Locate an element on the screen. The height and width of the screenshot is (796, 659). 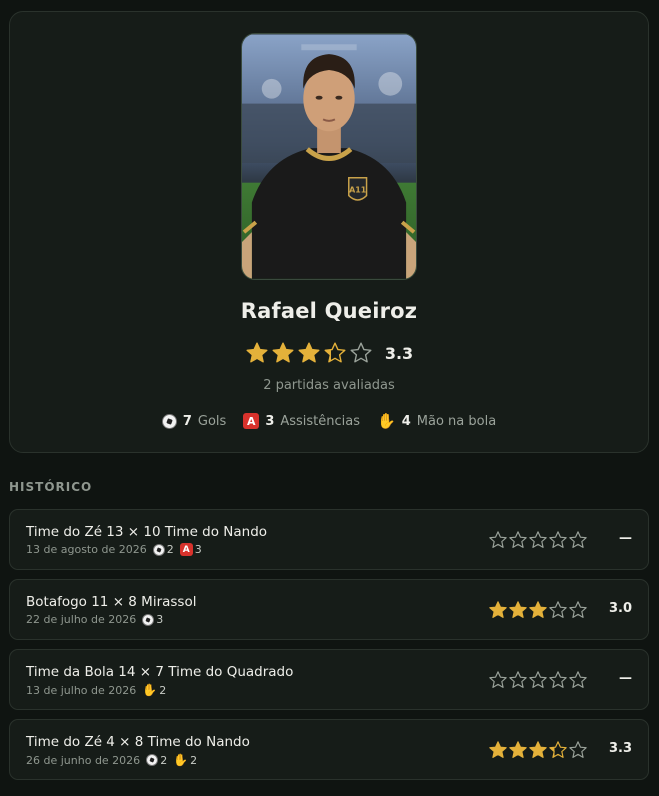
match-date: 26 de junho de 2026 is located at coordinates (83, 760).